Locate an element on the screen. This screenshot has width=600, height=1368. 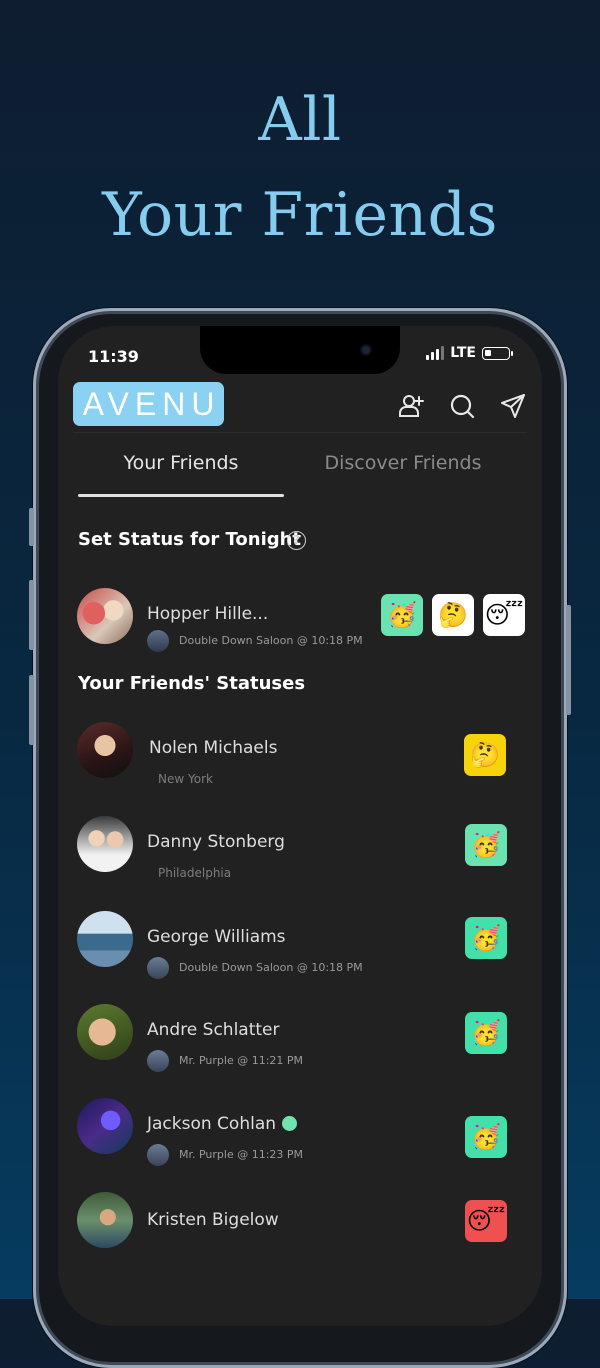
friend-name: Kristen Bigelow is located at coordinates (213, 1220).